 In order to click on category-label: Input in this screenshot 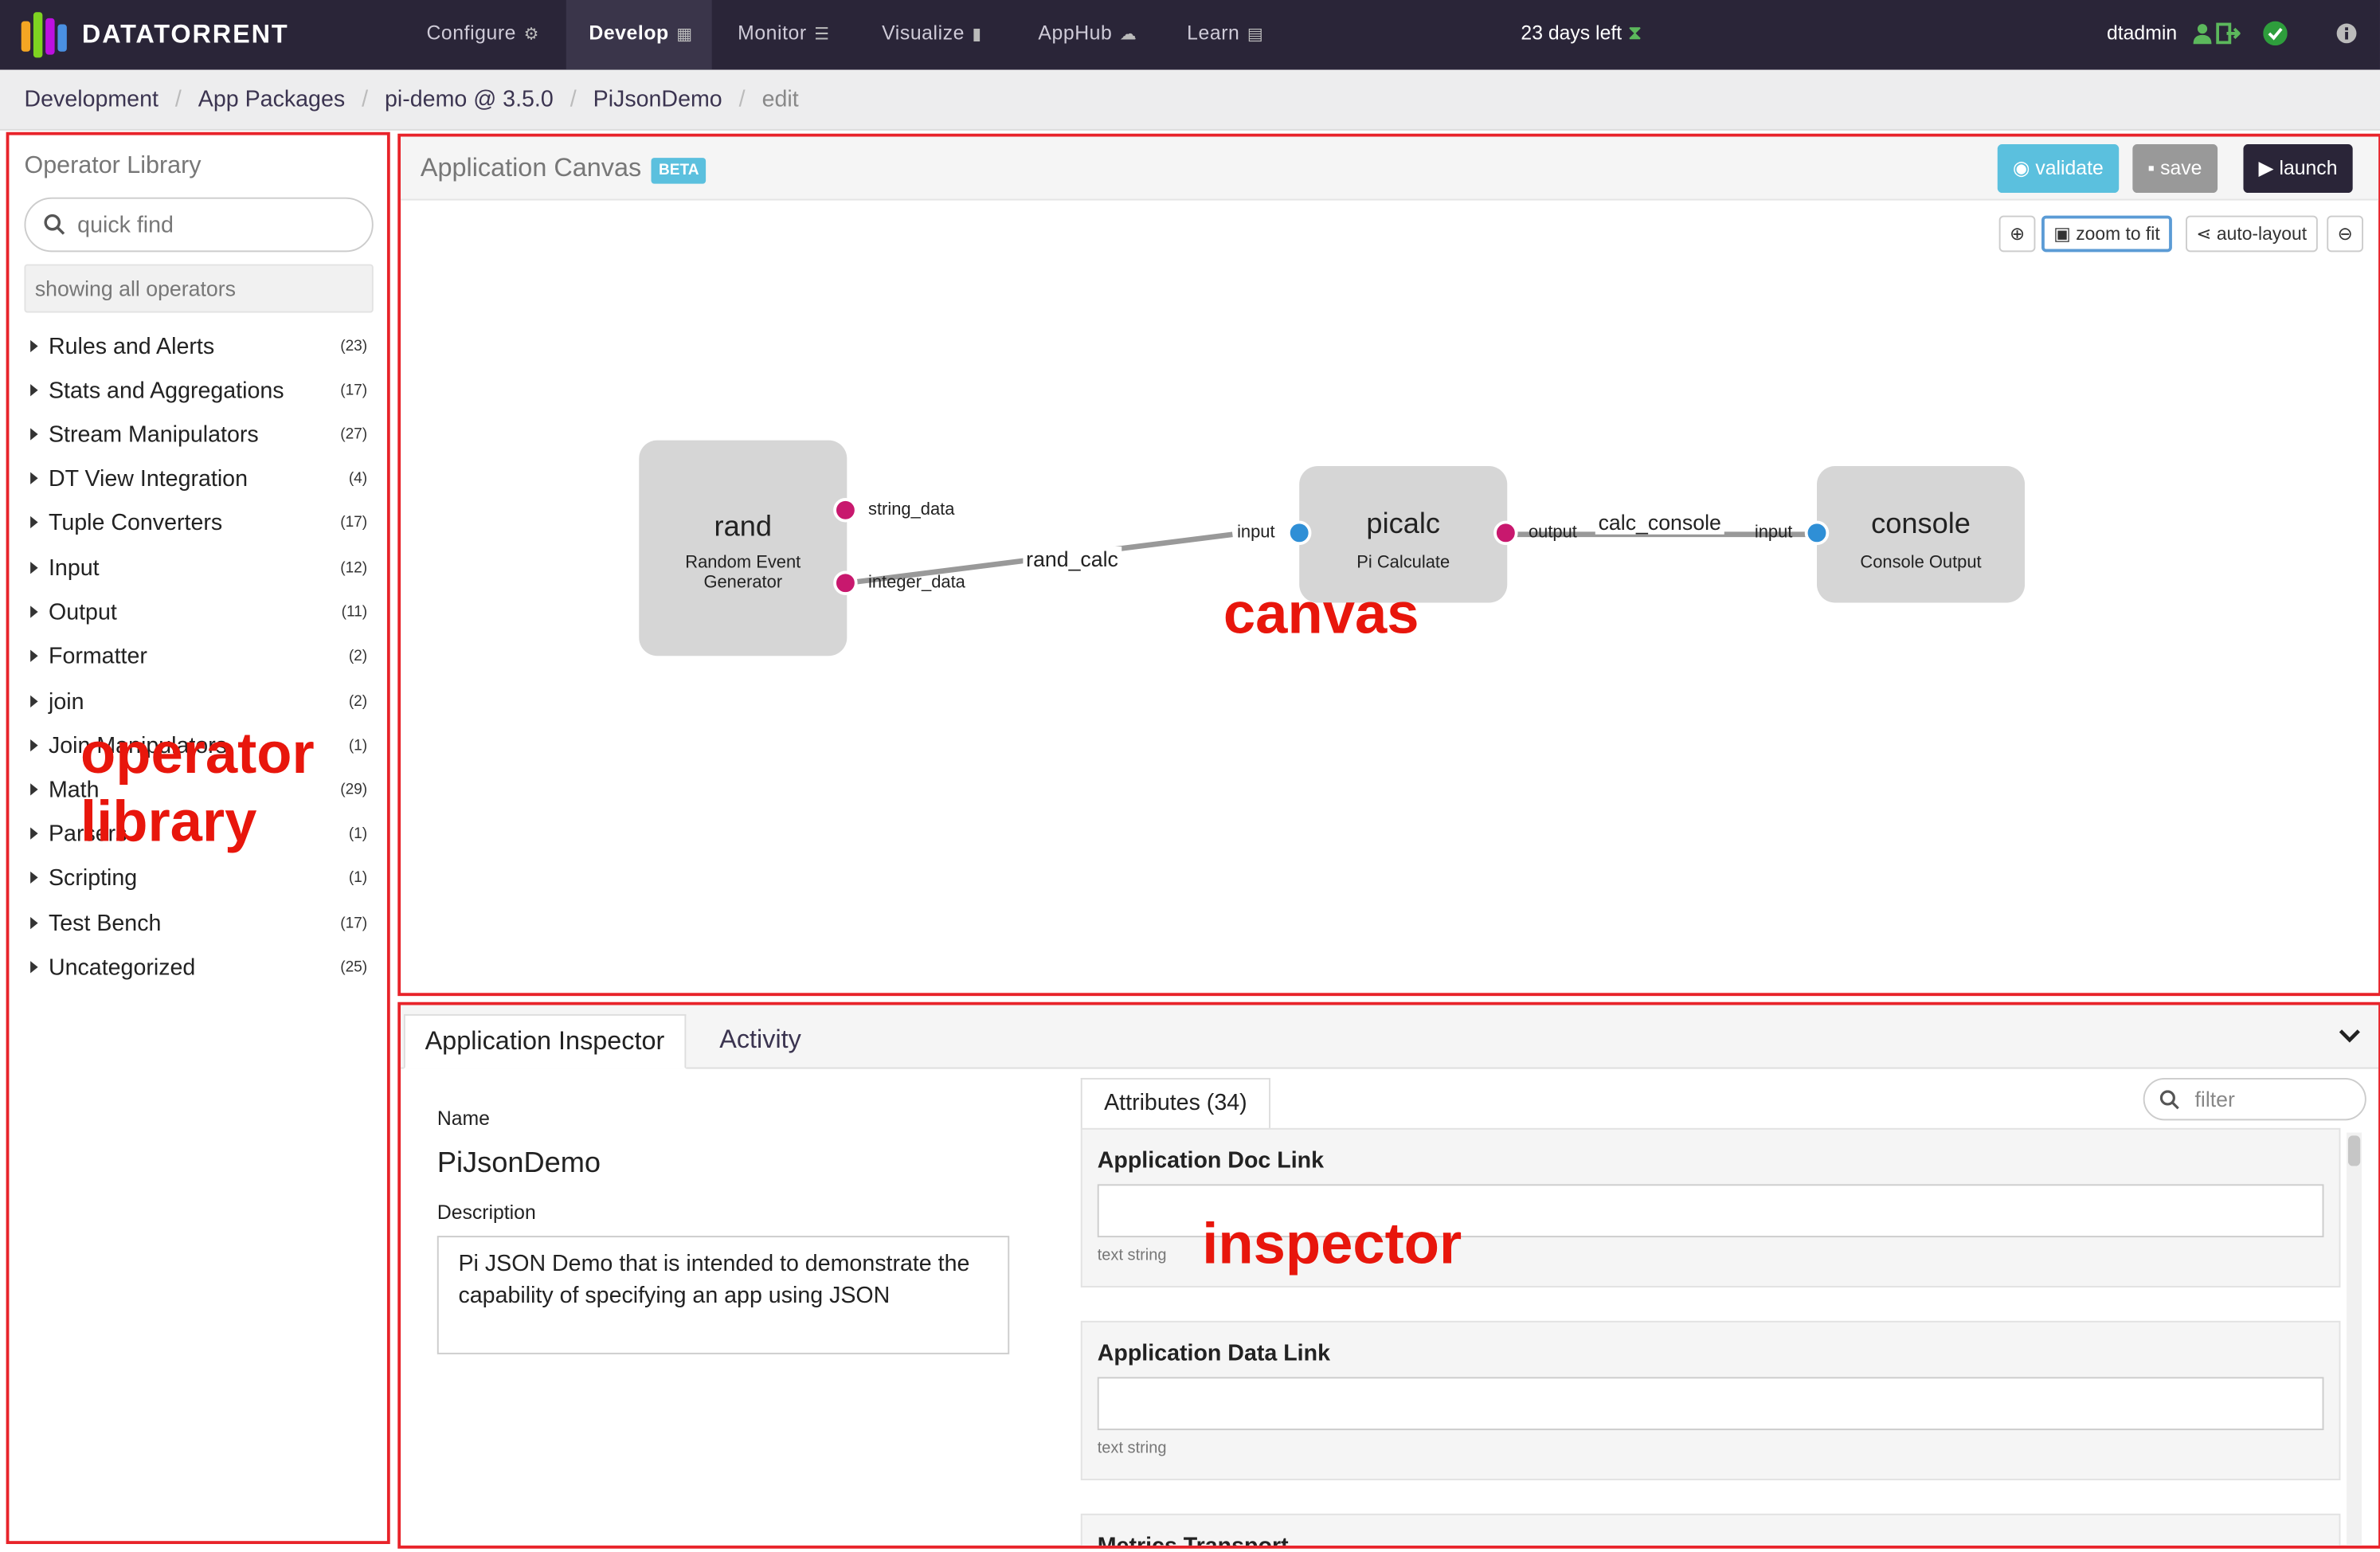, I will do `click(74, 568)`.